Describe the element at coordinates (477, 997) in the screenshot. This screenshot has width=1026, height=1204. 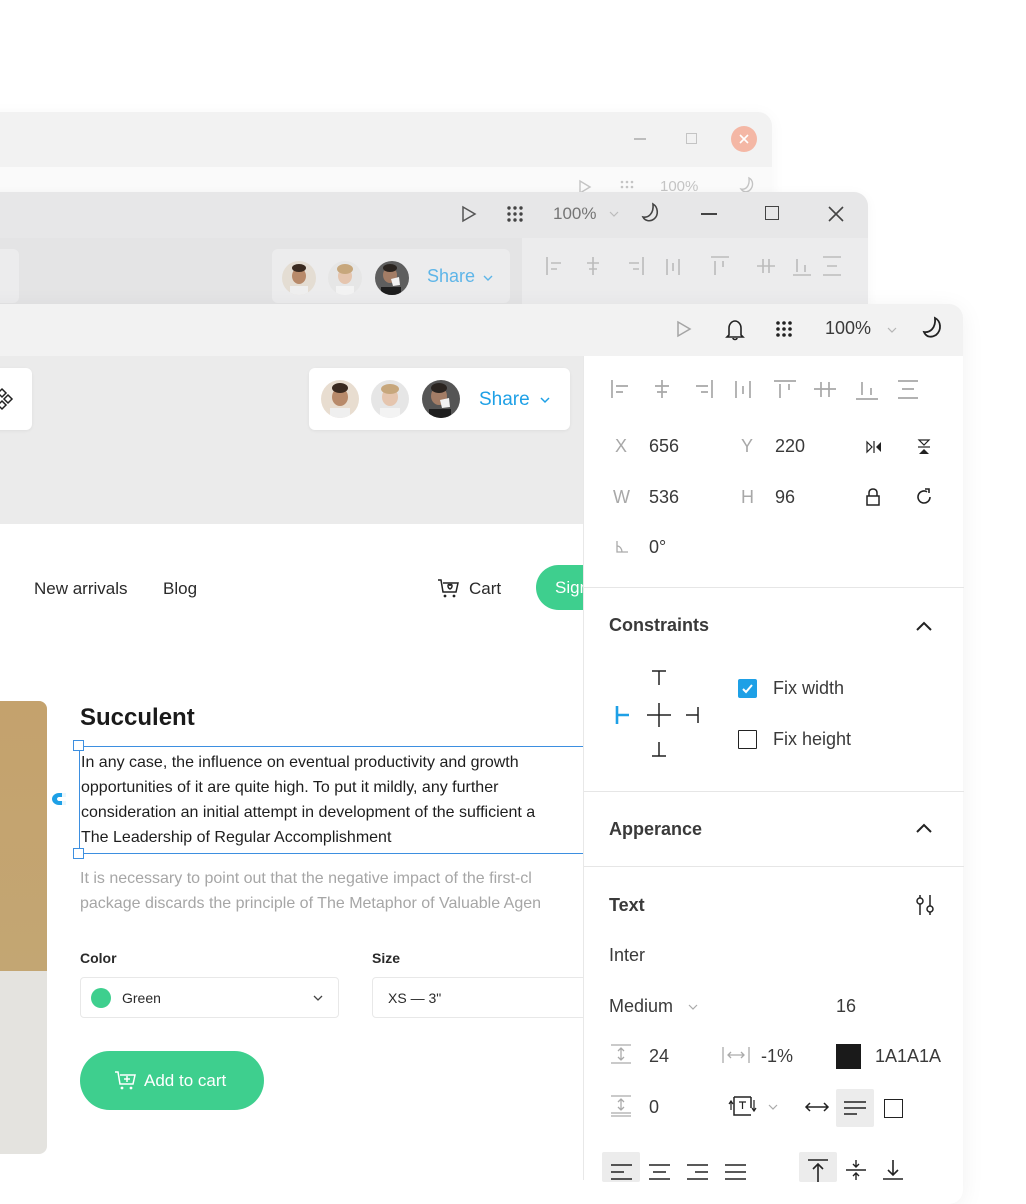
I see `size-select: XS — 3"` at that location.